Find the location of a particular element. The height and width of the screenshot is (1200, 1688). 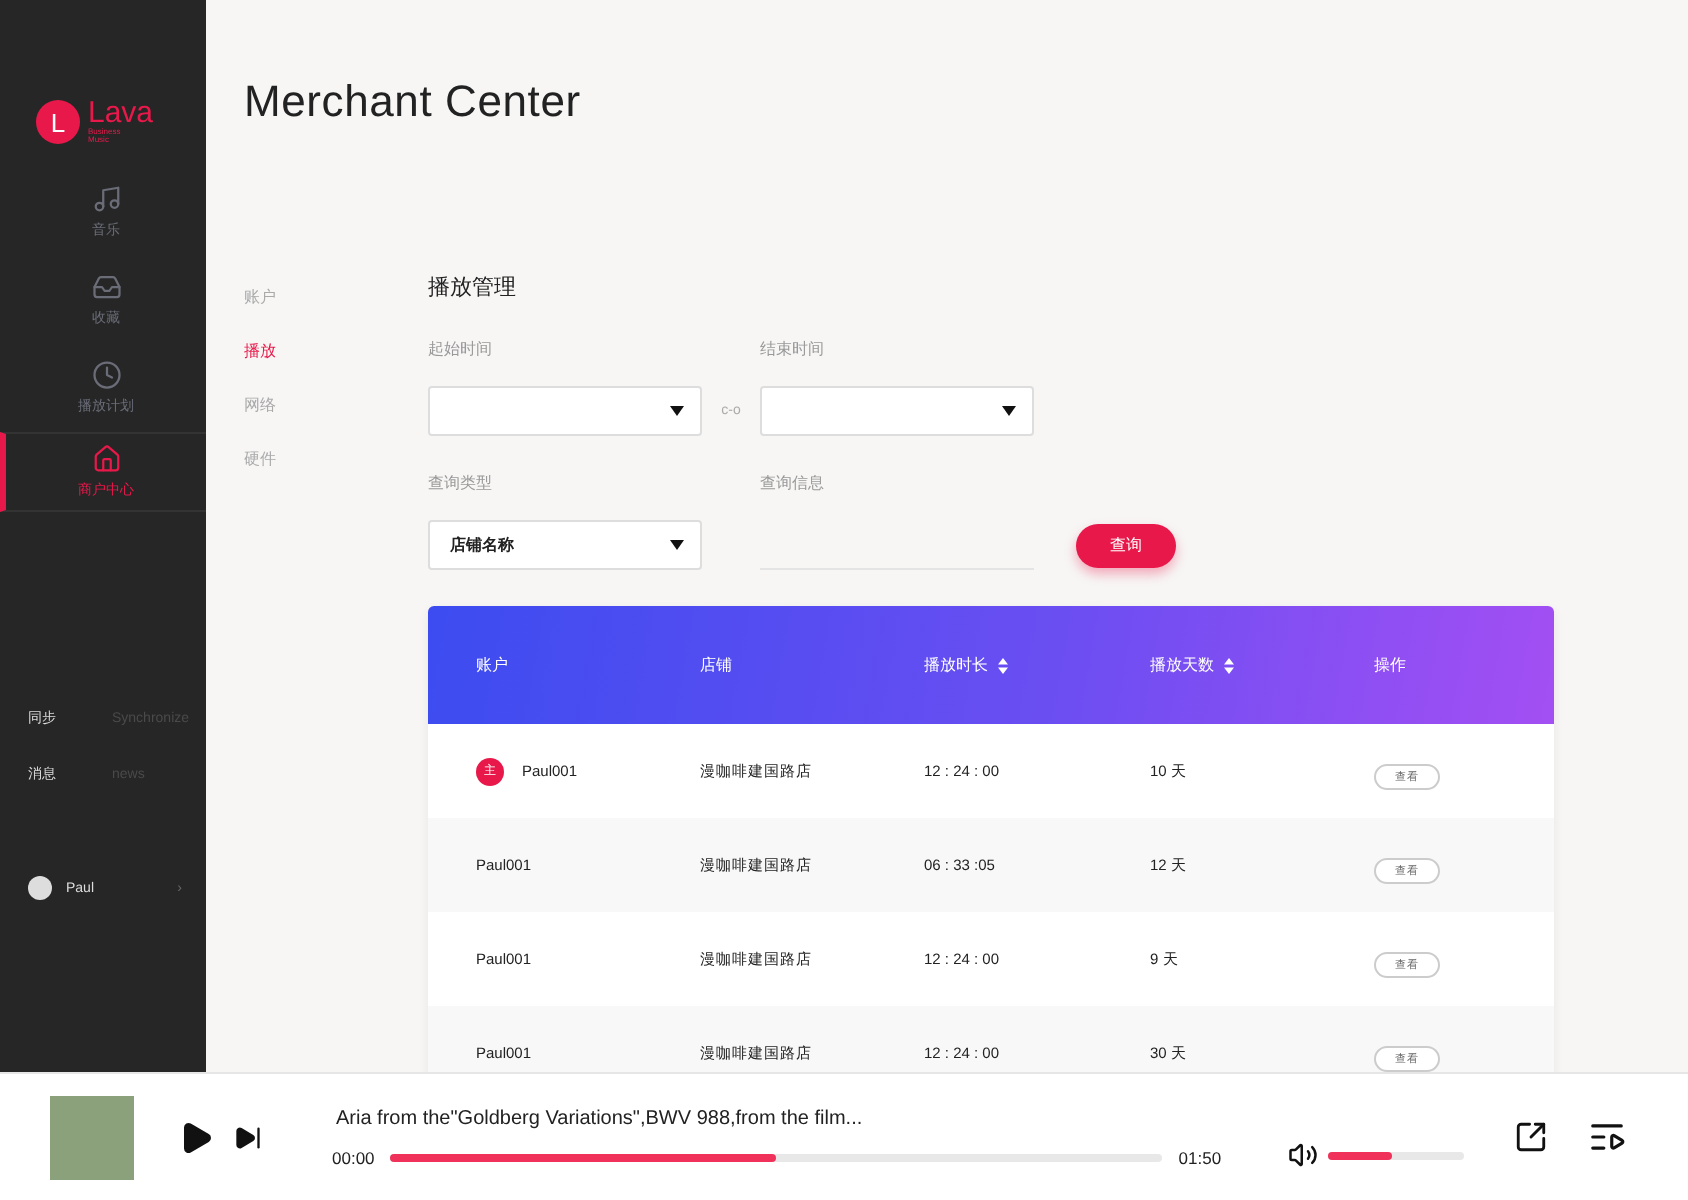

inbox-icon is located at coordinates (106, 287).